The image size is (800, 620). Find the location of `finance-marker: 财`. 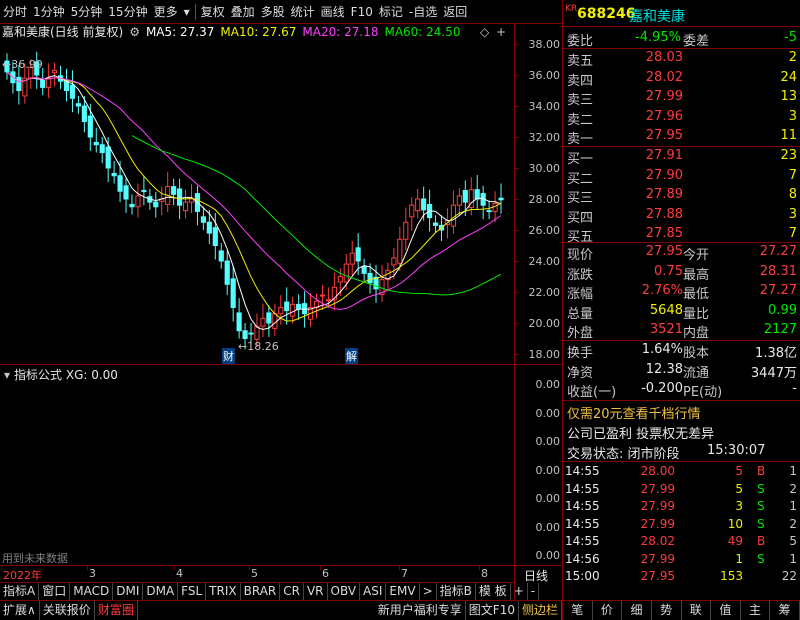

finance-marker: 财 is located at coordinates (228, 356).